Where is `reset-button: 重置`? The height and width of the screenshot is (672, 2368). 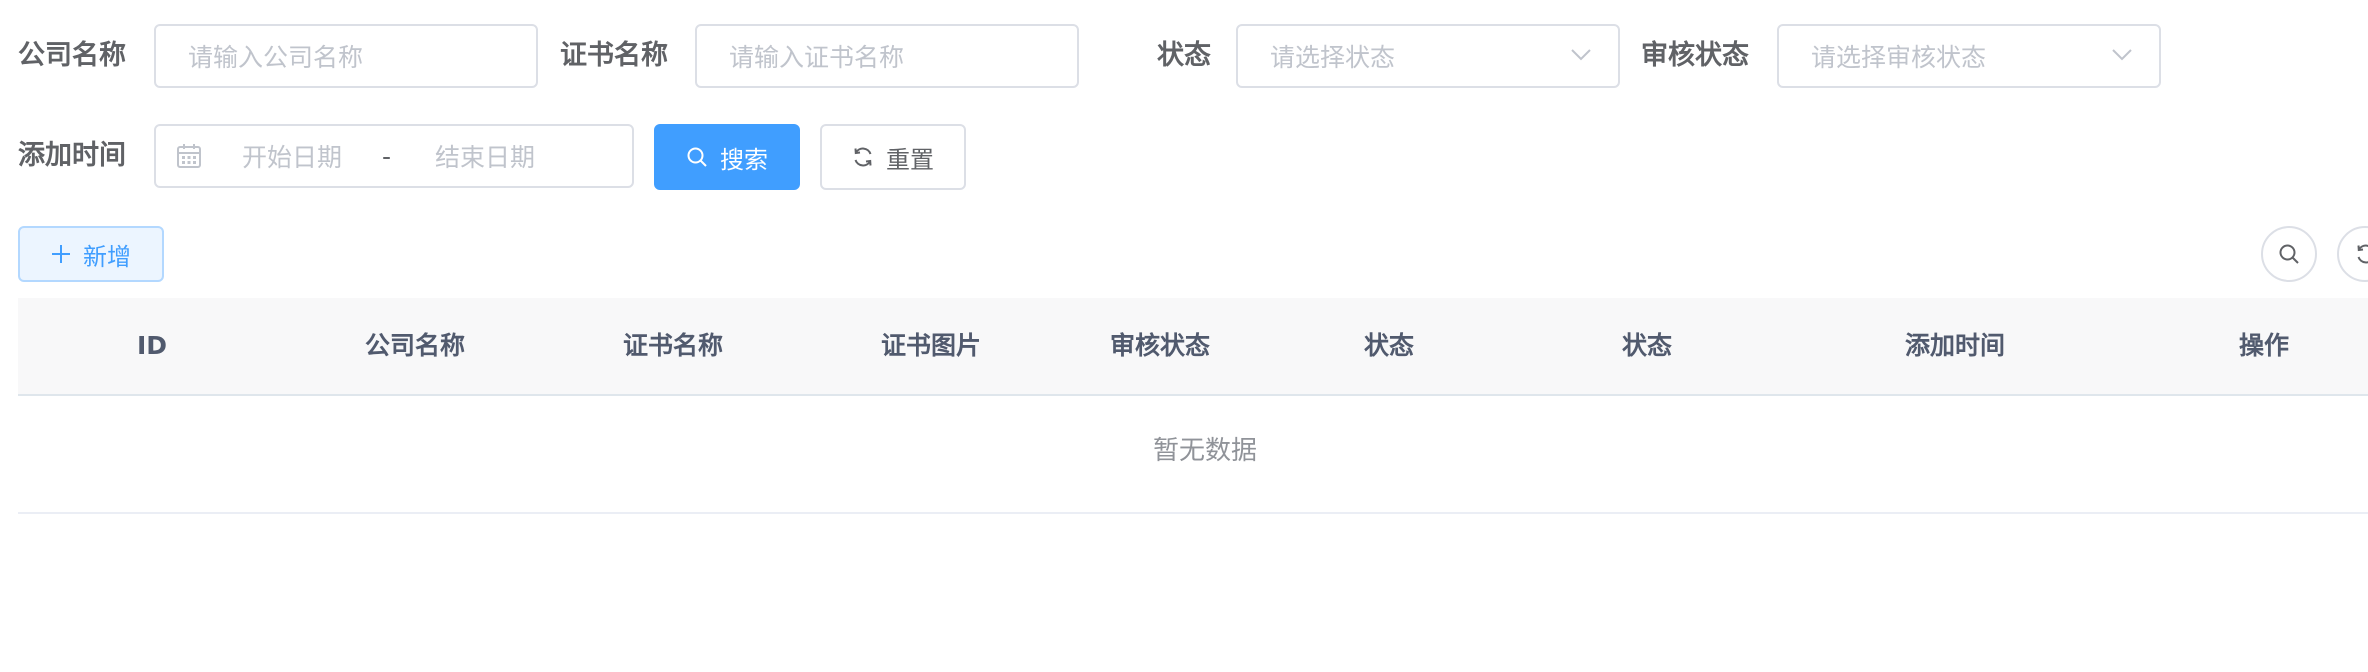
reset-button: 重置 is located at coordinates (893, 157).